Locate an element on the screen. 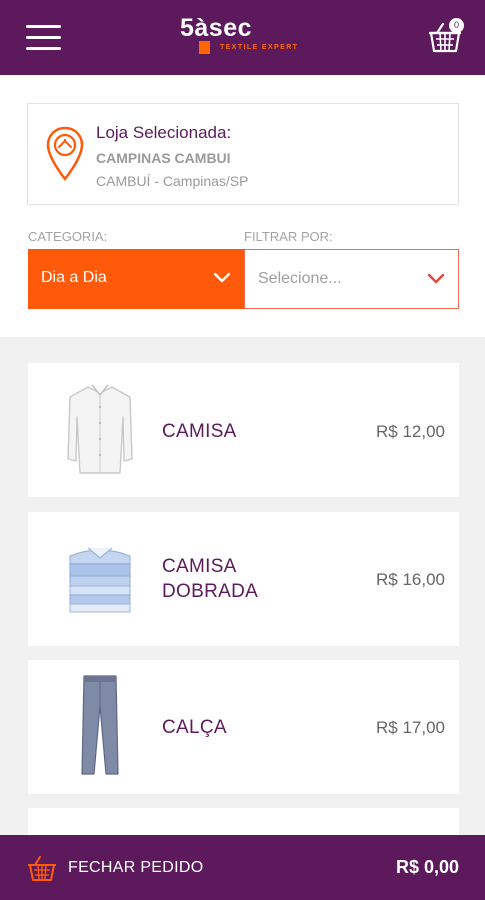  hamburger-menu-icon is located at coordinates (44, 38).